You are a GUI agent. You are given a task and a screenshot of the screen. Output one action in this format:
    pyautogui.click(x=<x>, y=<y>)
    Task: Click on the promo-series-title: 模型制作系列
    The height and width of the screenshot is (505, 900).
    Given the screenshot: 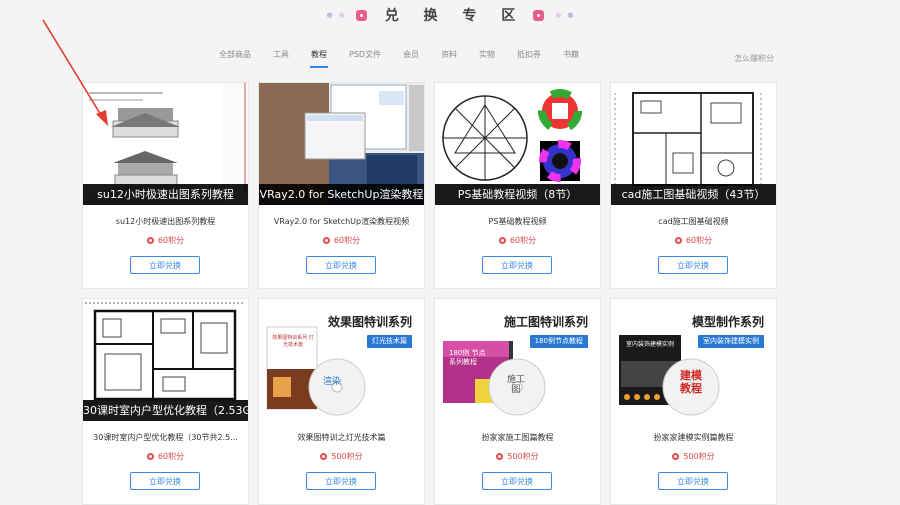 What is the action you would take?
    pyautogui.click(x=727, y=322)
    